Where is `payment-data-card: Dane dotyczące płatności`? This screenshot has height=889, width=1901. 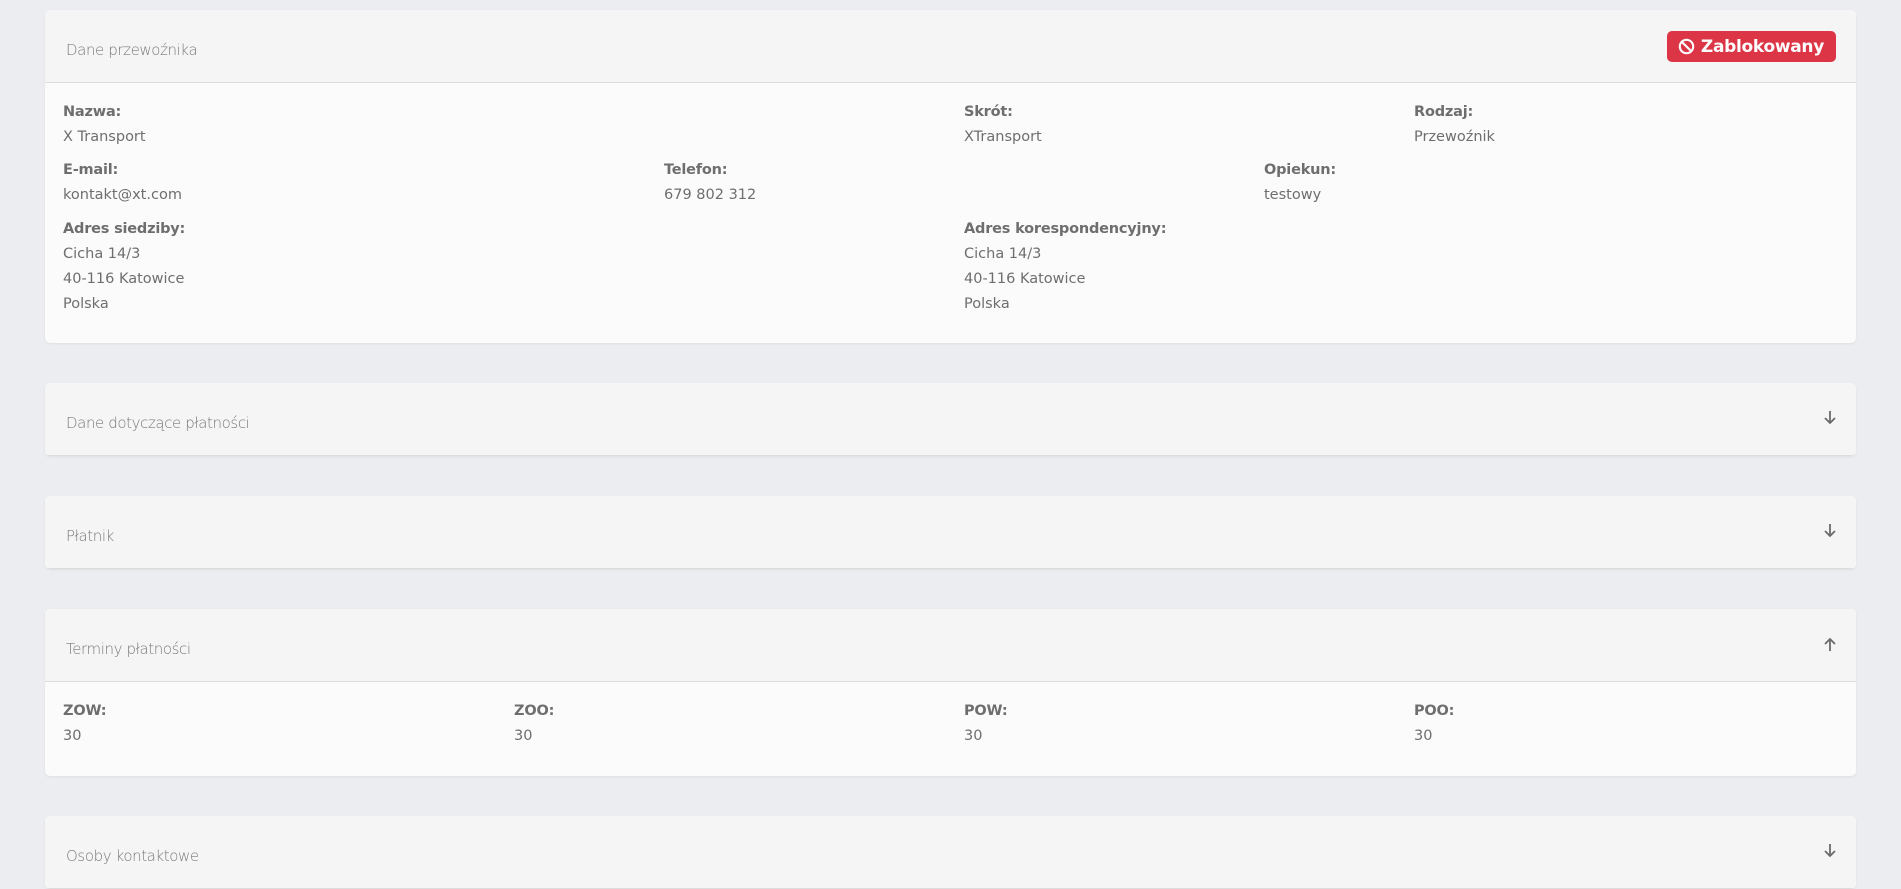
payment-data-card: Dane dotyczące płatności is located at coordinates (950, 419).